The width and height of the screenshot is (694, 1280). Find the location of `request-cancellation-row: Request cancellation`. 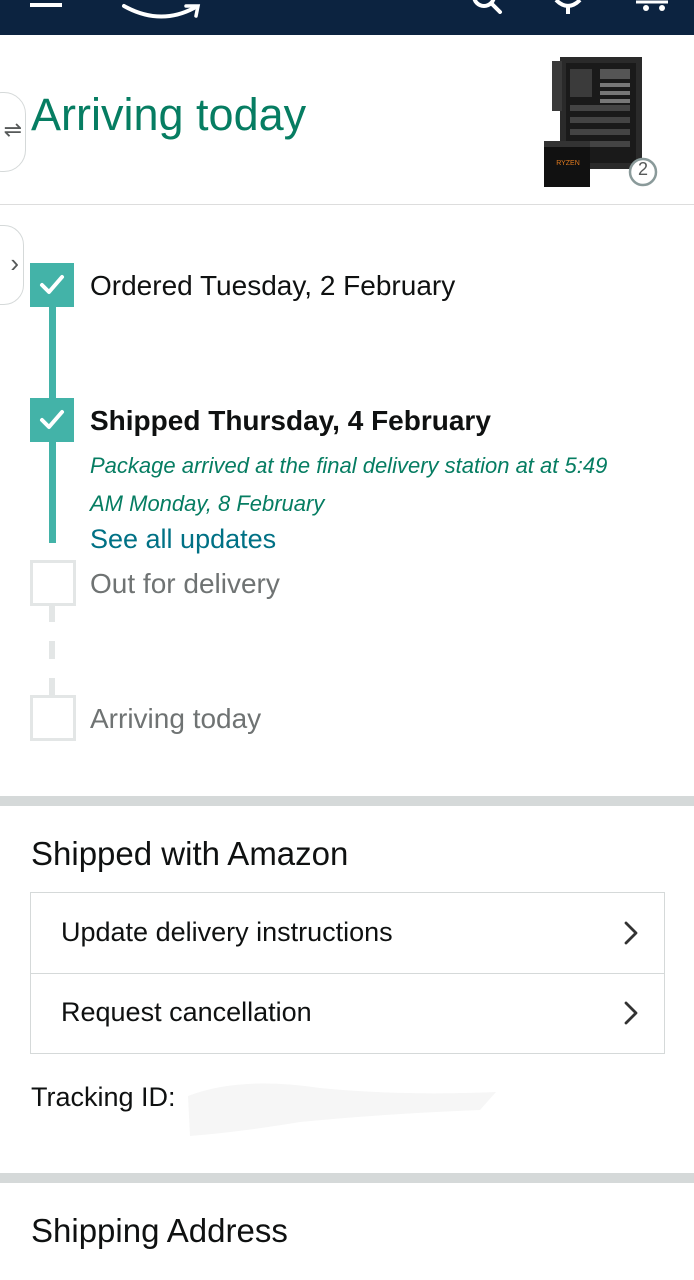

request-cancellation-row: Request cancellation is located at coordinates (347, 1013).